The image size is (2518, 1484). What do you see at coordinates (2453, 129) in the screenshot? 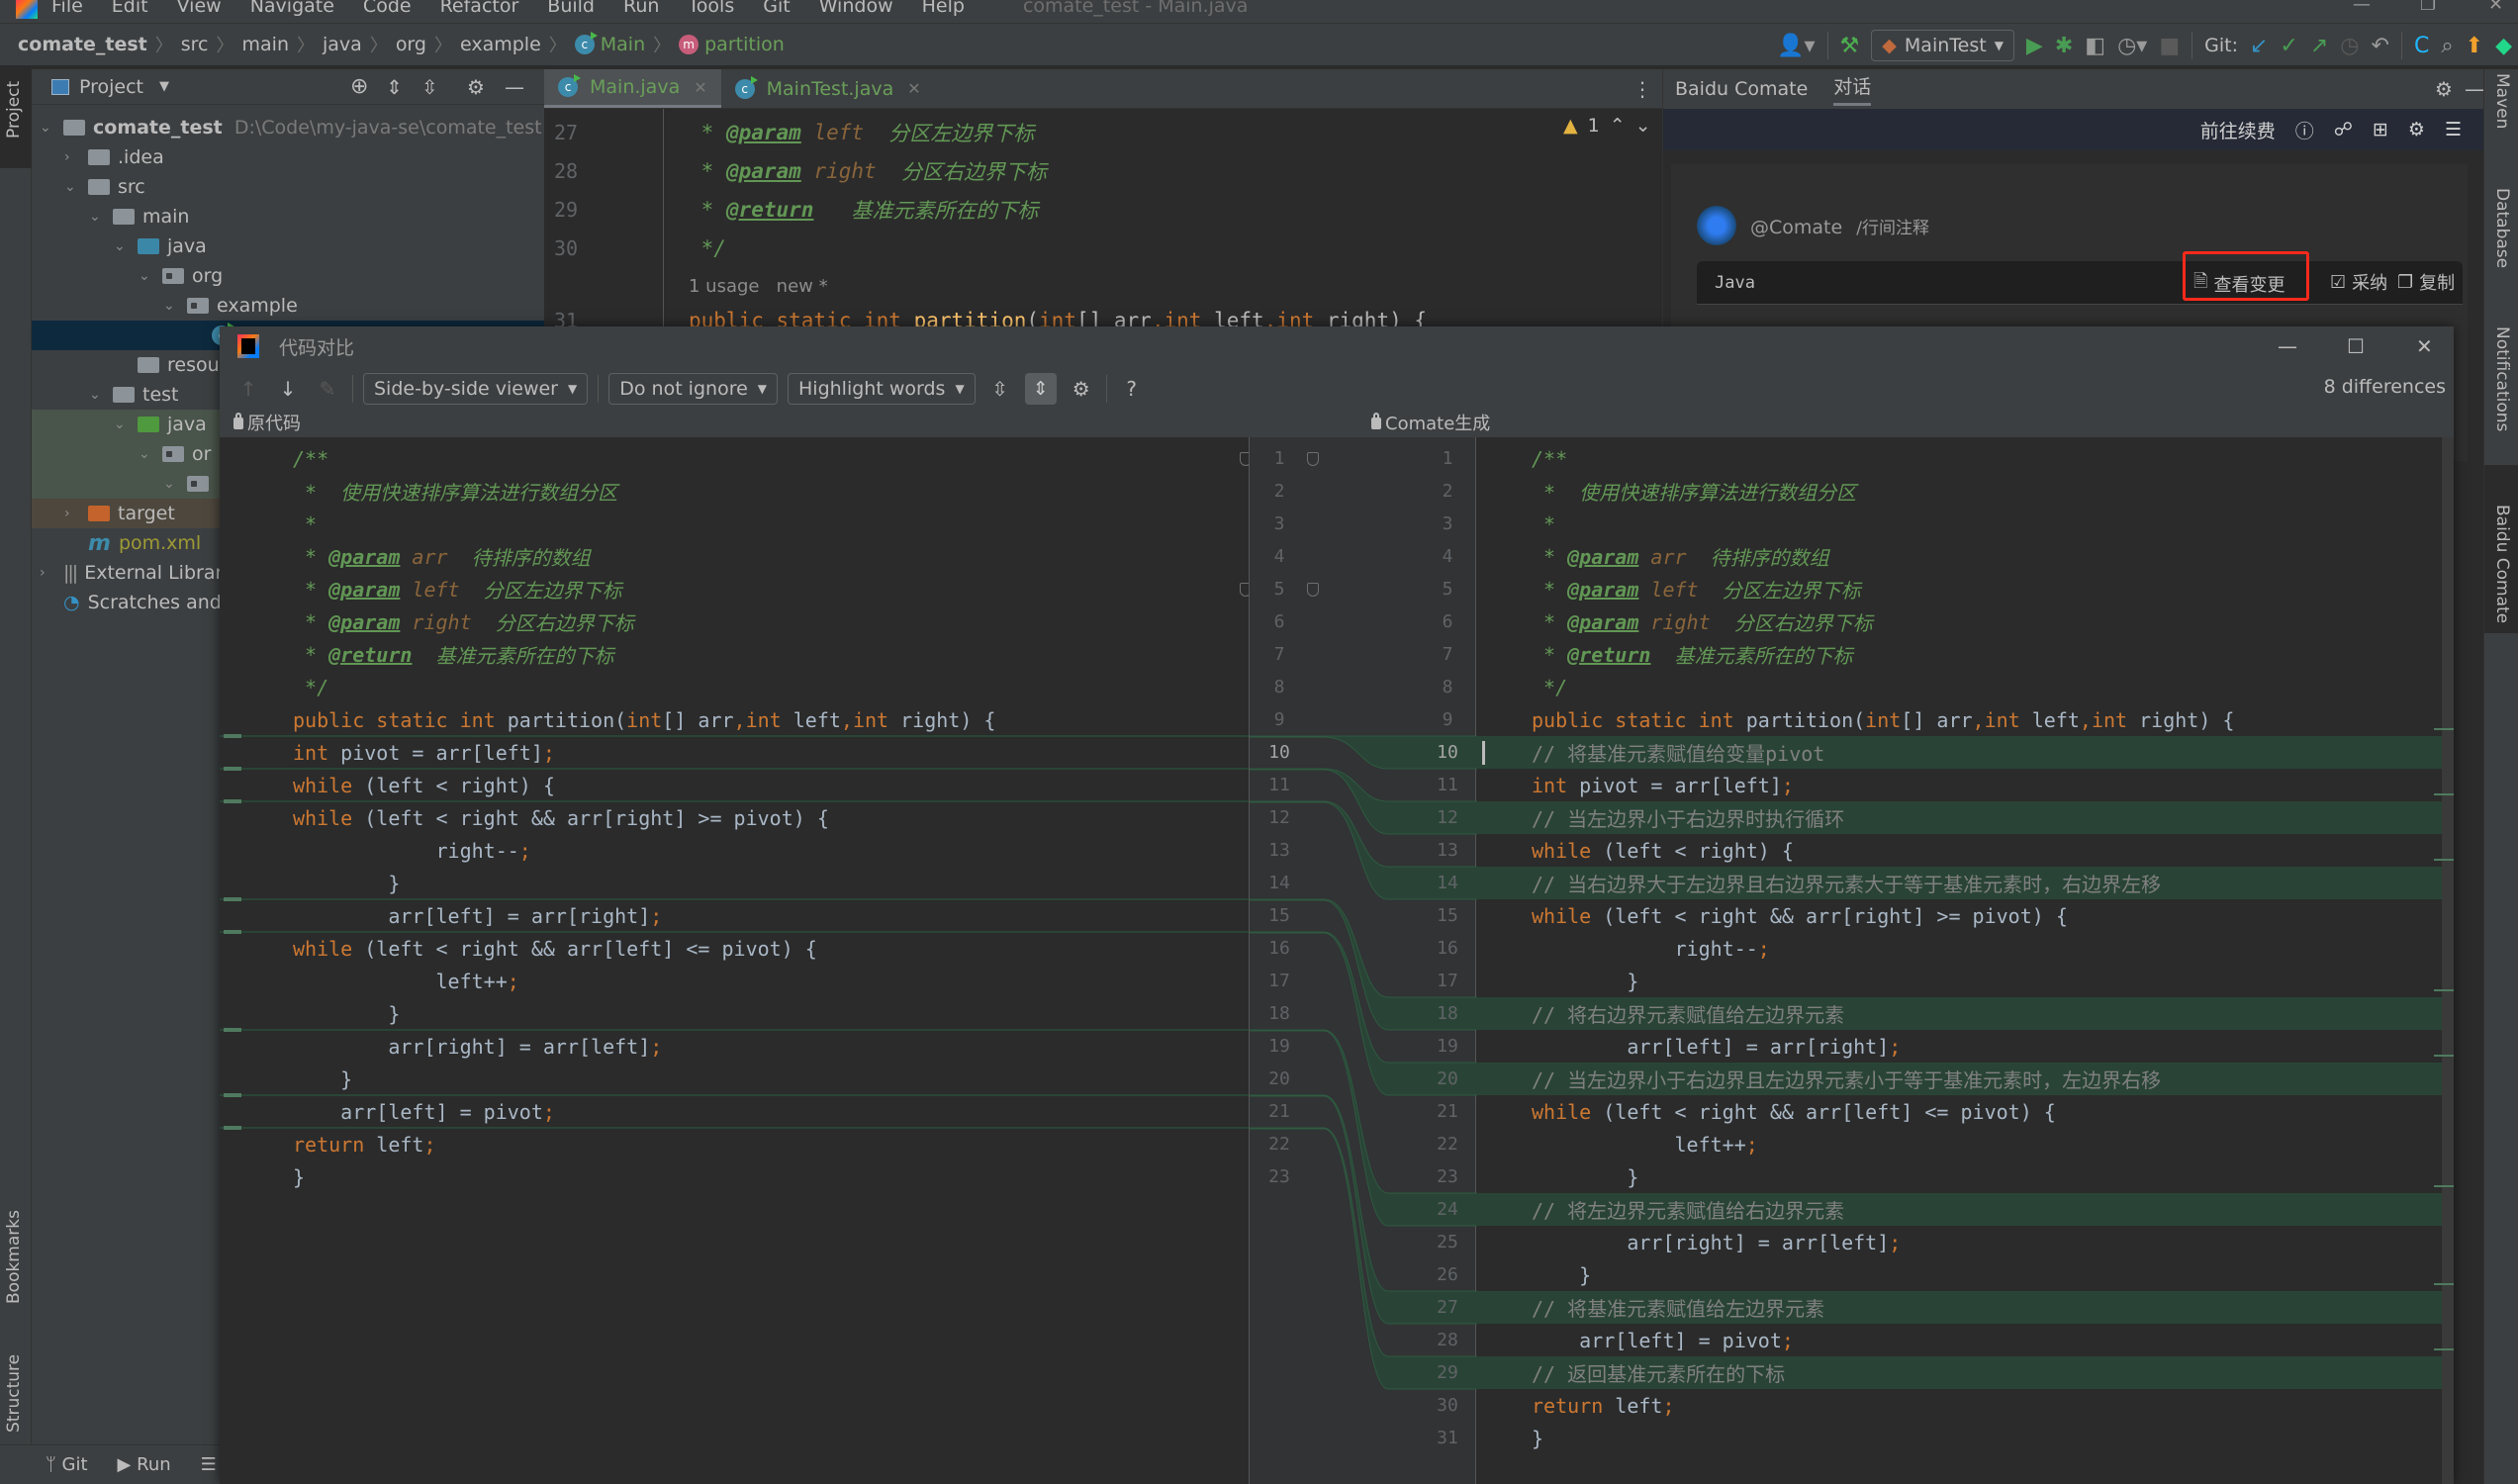
I see `clear-history-icon: ☰` at bounding box center [2453, 129].